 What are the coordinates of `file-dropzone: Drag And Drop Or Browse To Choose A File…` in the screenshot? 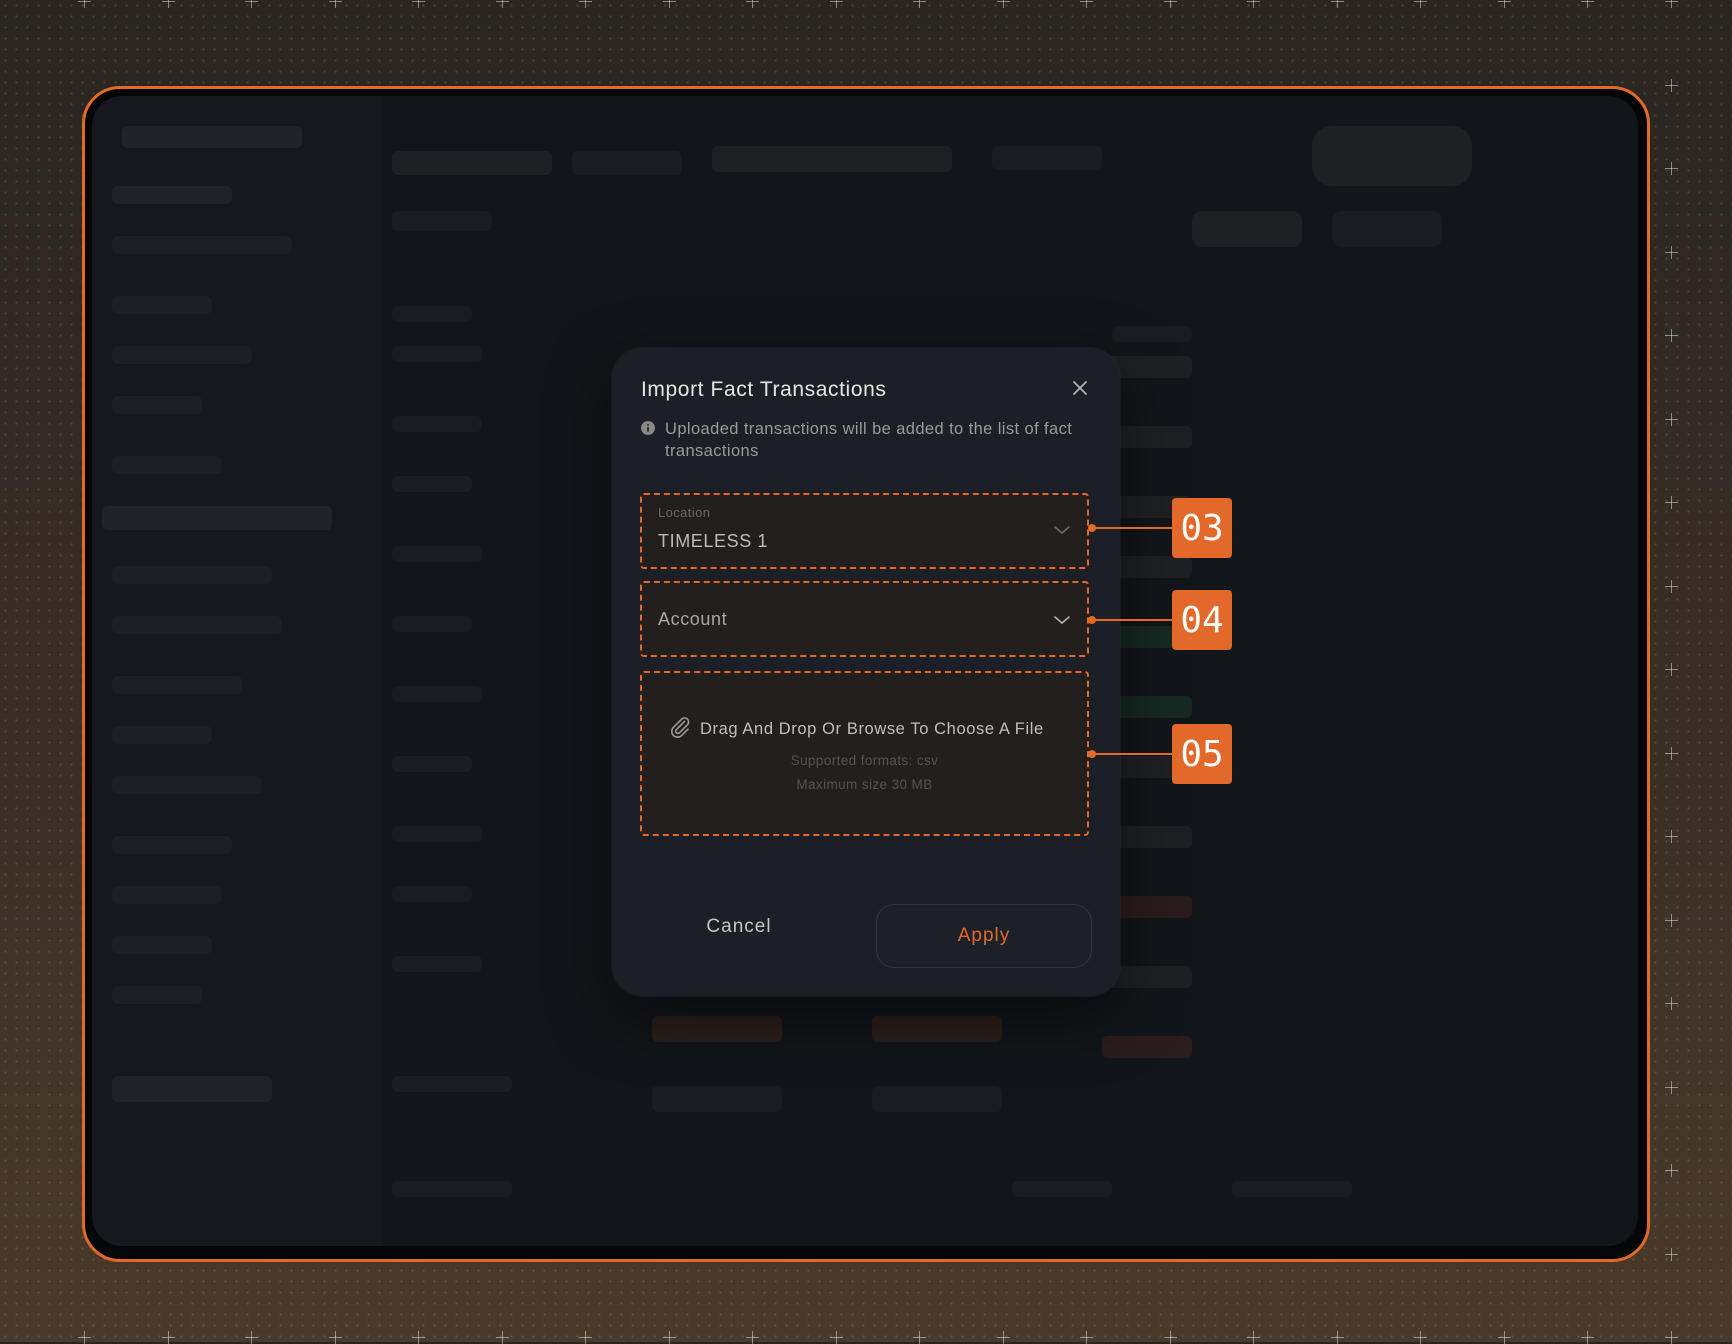 It's located at (864, 753).